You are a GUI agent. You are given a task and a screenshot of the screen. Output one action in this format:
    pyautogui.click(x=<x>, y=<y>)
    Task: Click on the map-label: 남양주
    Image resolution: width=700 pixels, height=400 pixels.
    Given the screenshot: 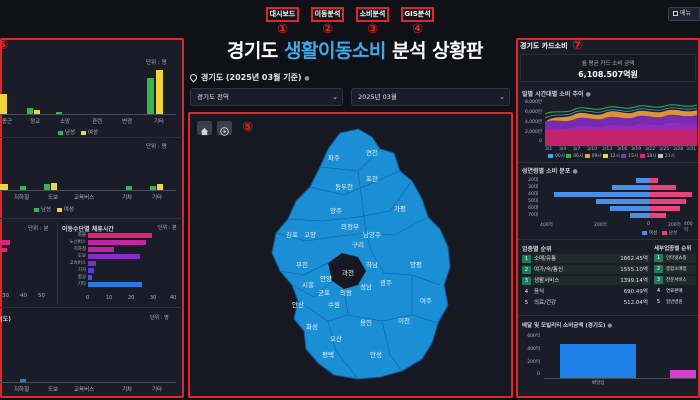 What is the action you would take?
    pyautogui.click(x=372, y=234)
    